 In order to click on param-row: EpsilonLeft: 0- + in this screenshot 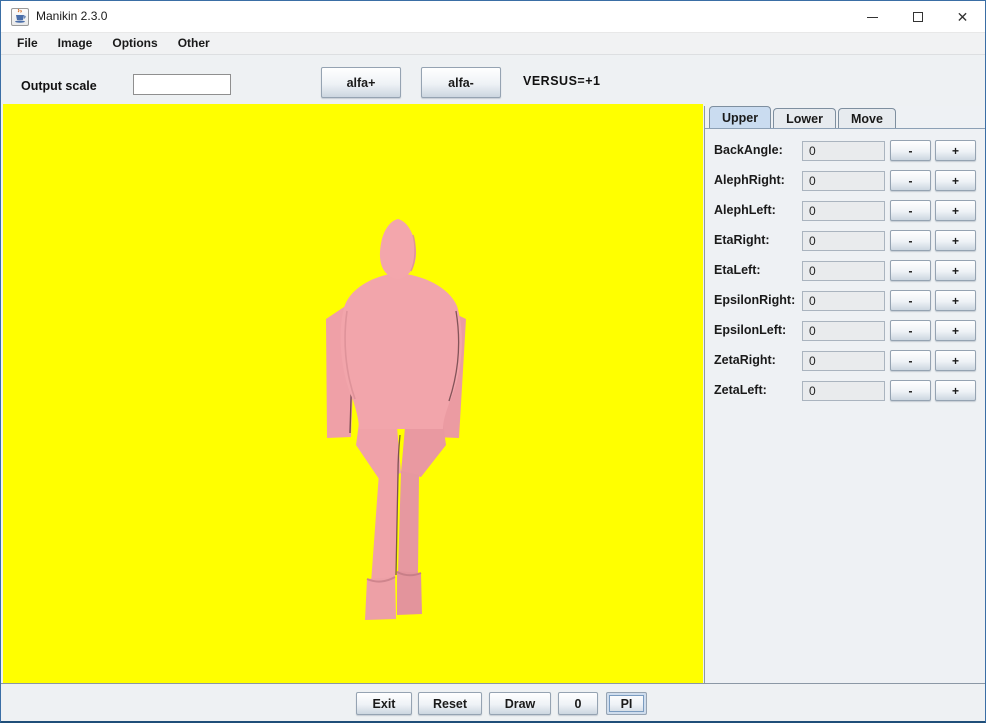, I will do `click(845, 331)`.